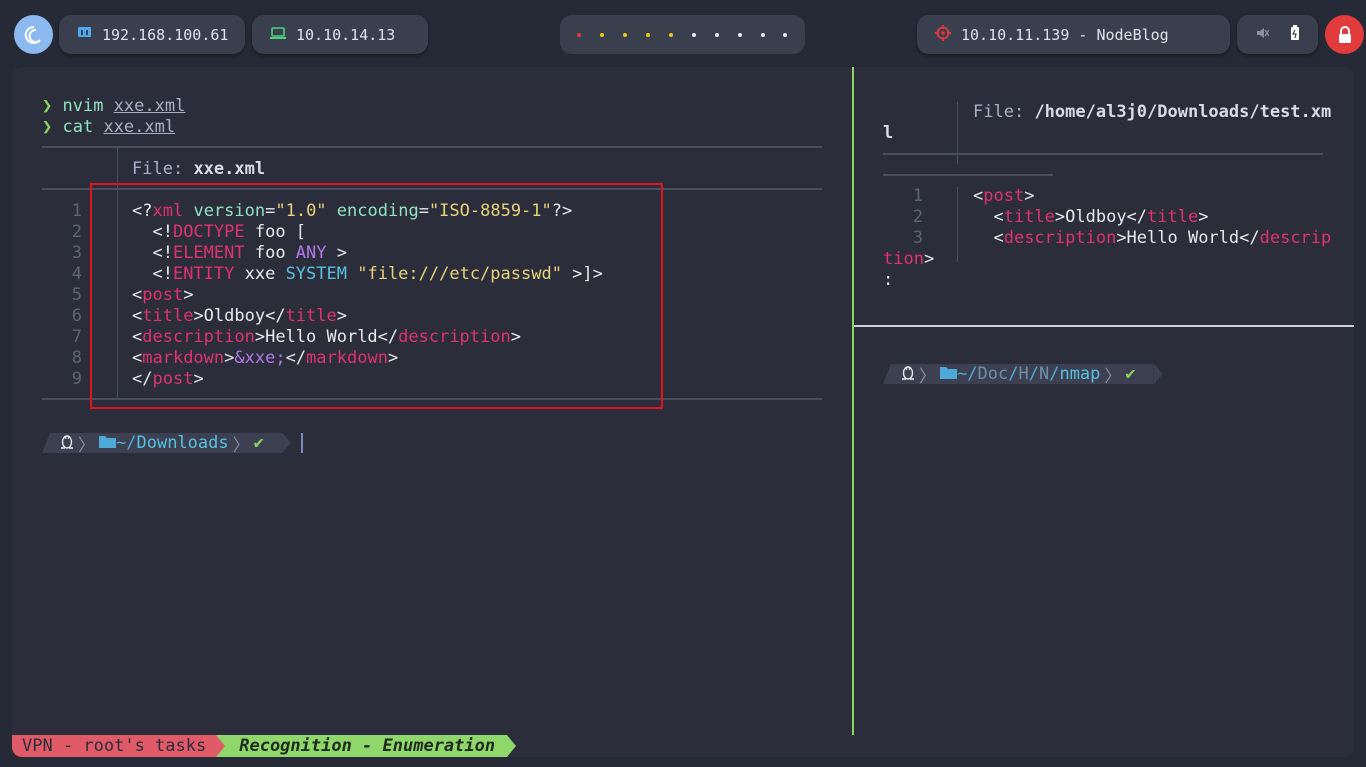 The image size is (1366, 767). What do you see at coordinates (1091, 217) in the screenshot?
I see `code-line-r2: <title>Oldboy</title>` at bounding box center [1091, 217].